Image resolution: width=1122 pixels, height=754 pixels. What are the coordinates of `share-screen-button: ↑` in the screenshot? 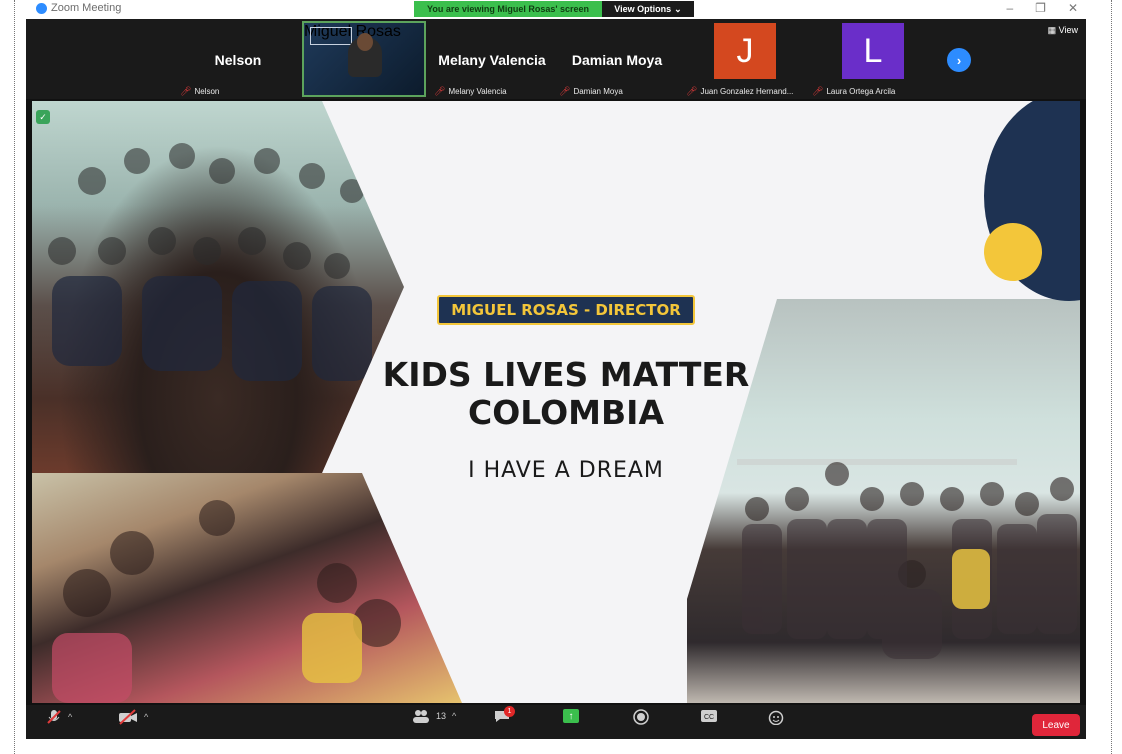 It's located at (571, 716).